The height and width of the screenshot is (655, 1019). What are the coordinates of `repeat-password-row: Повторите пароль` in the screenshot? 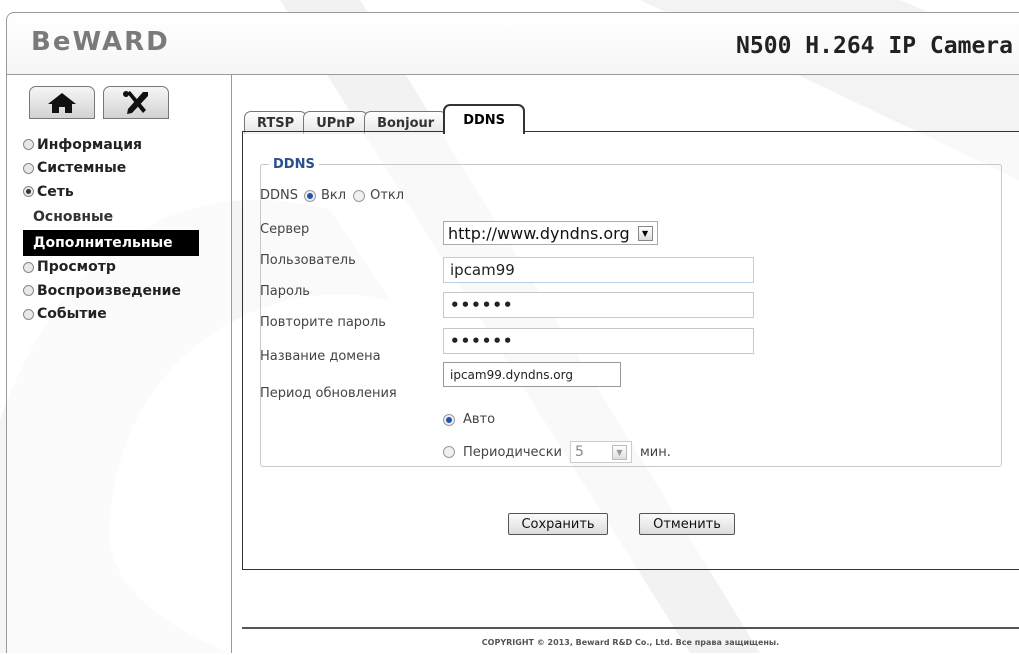 It's located at (348, 322).